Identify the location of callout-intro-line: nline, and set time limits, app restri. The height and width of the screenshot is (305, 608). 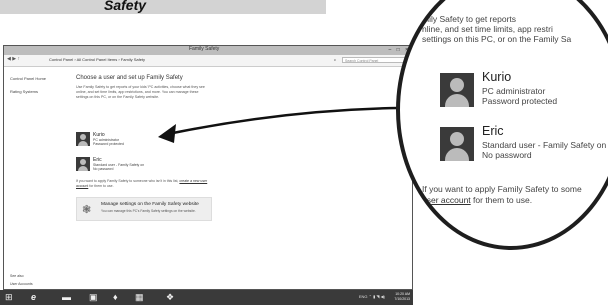
(487, 29).